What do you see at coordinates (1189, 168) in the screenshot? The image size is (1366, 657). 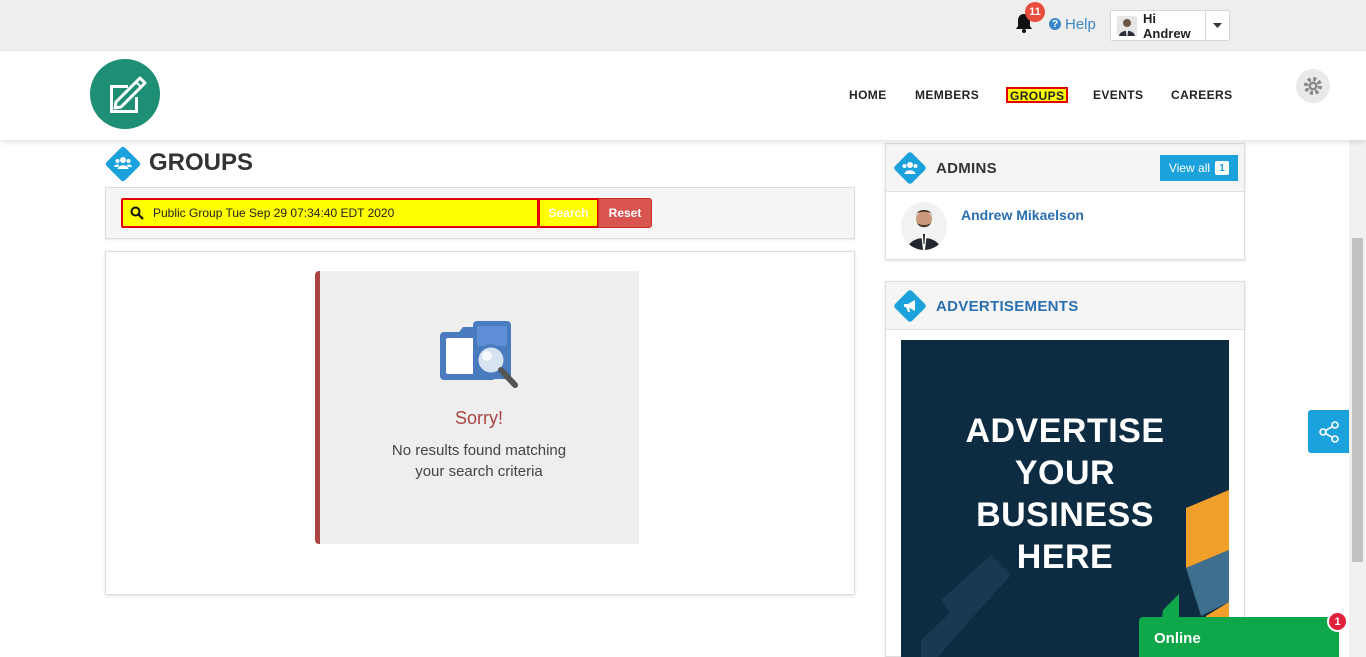 I see `view-all-label: View all` at bounding box center [1189, 168].